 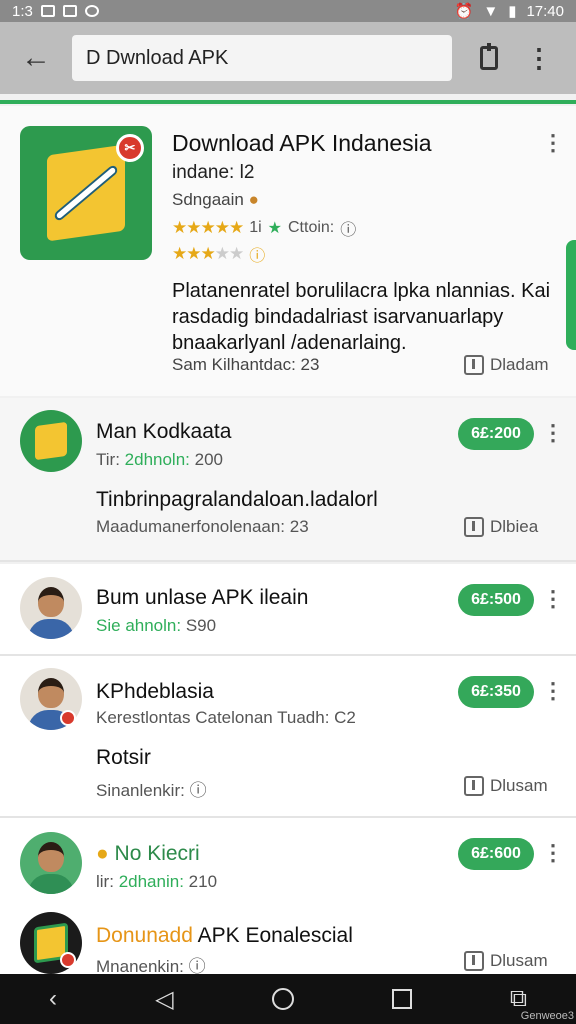 What do you see at coordinates (157, 459) in the screenshot?
I see `sub-green: 2dhnoln:` at bounding box center [157, 459].